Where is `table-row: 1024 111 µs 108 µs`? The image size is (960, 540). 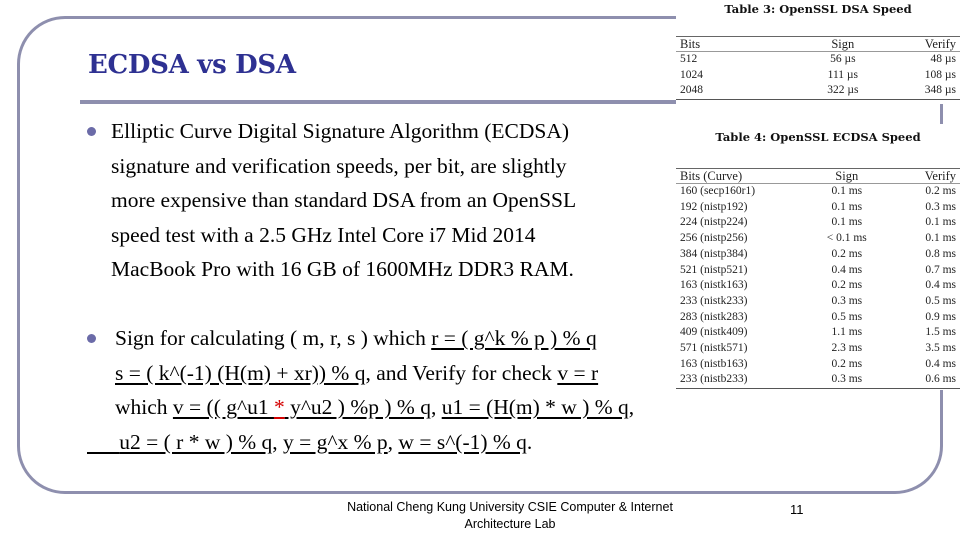 table-row: 1024 111 µs 108 µs is located at coordinates (818, 76).